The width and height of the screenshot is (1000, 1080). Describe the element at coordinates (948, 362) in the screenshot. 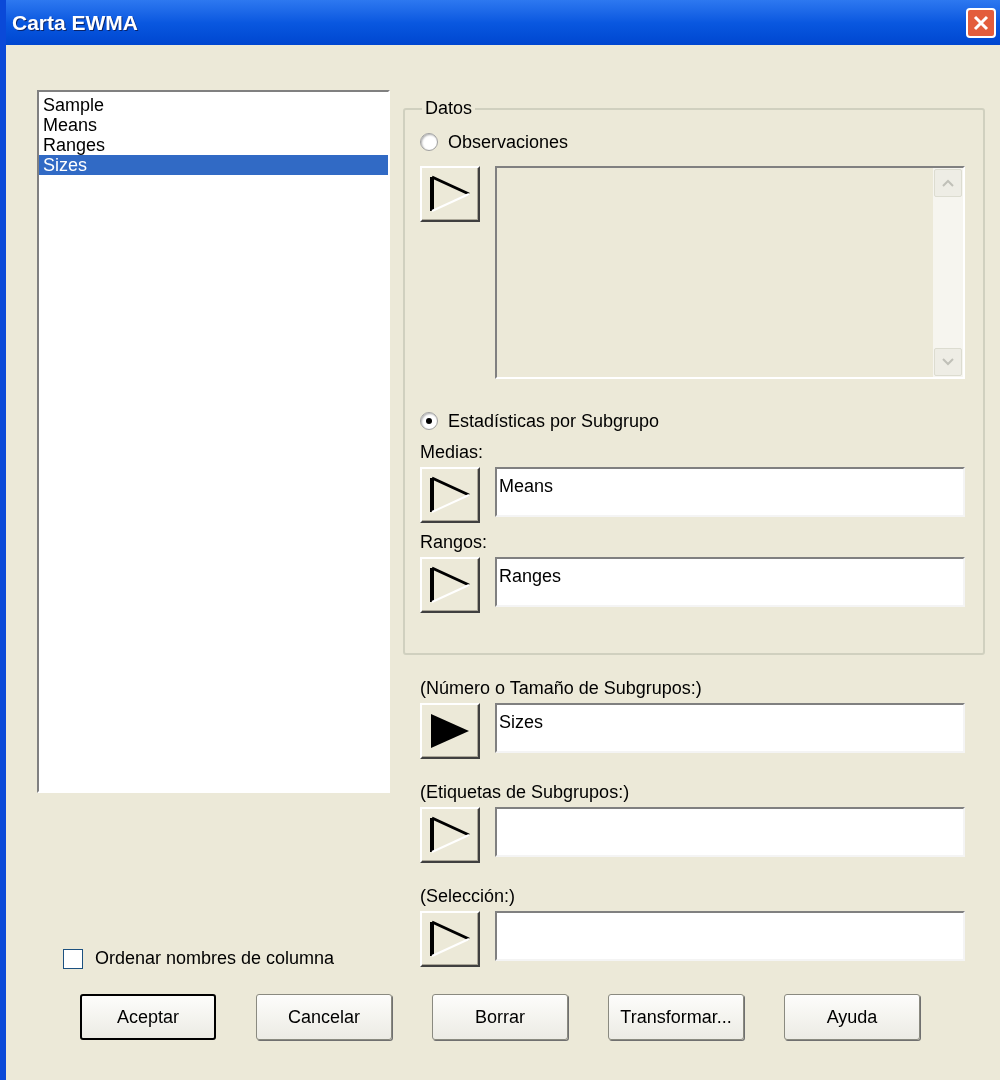

I see `chevron-down-icon` at that location.